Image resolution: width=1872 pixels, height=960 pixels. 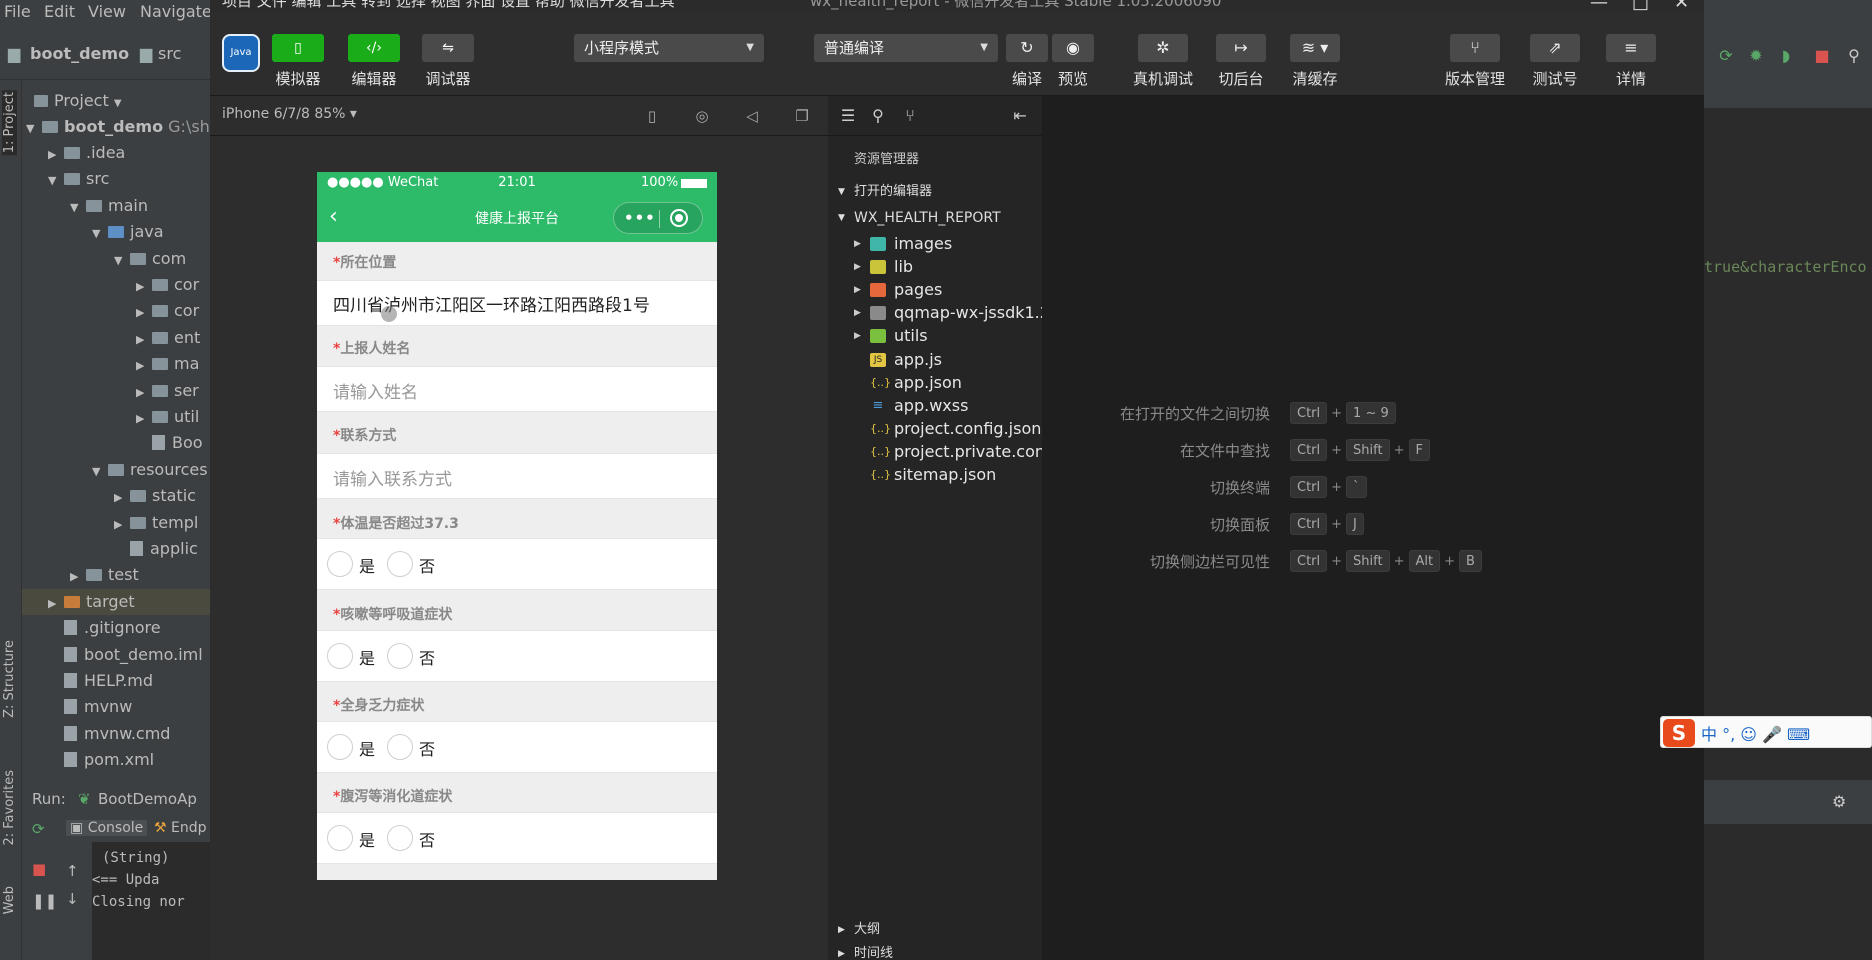 I want to click on remote-debug-button: ✲, so click(x=1163, y=48).